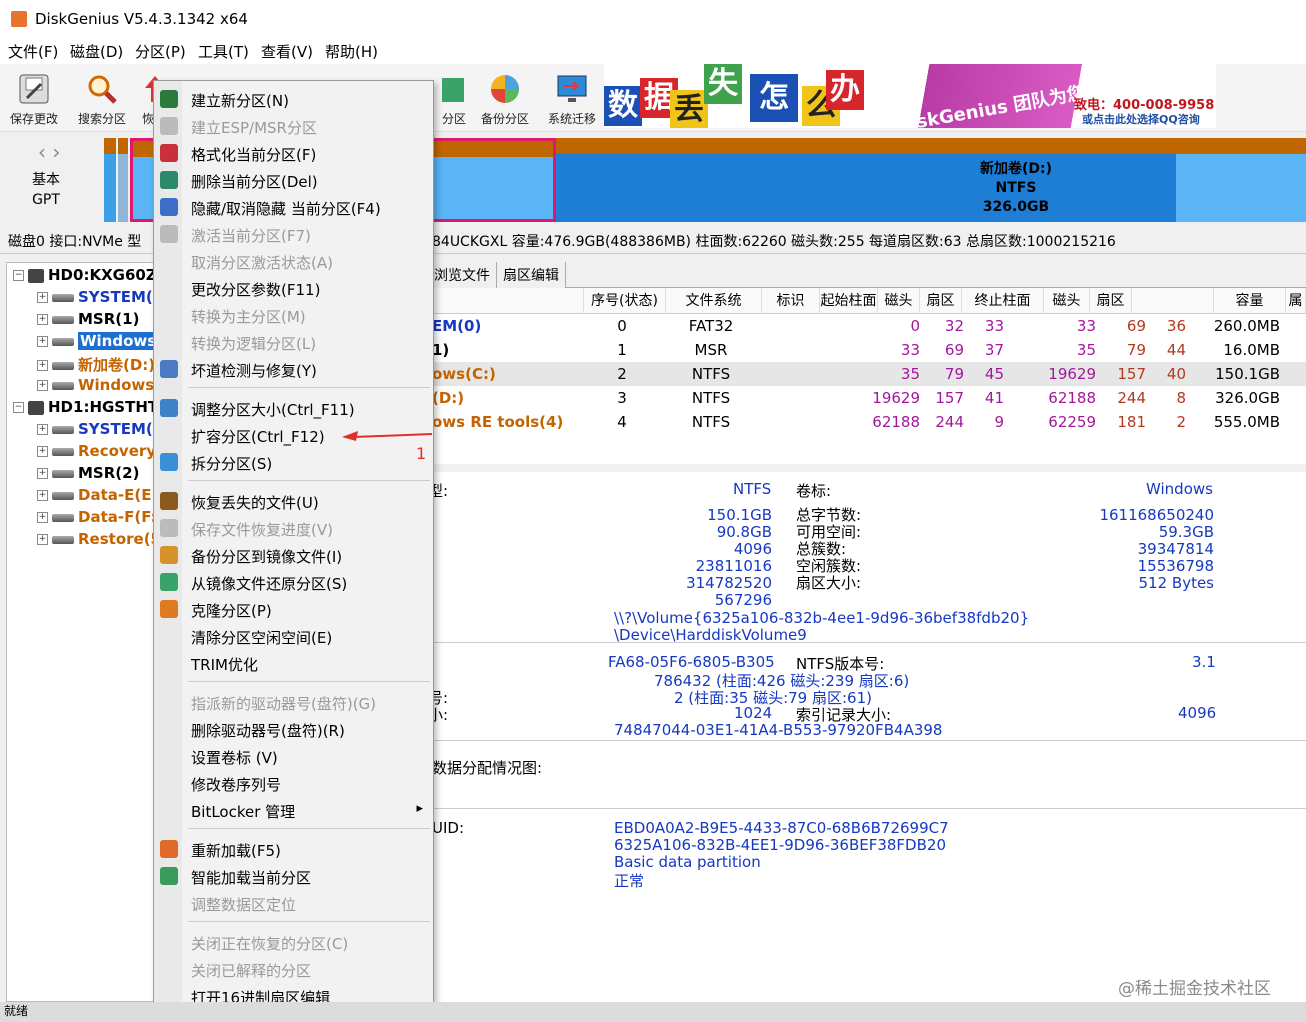 The height and width of the screenshot is (1022, 1306). I want to click on tree-partition: + MSR(2), so click(88, 473).